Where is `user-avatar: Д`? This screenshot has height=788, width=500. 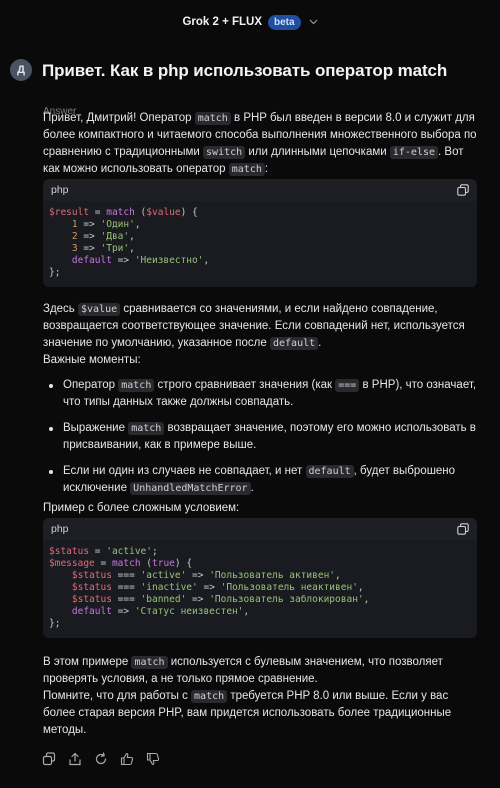 user-avatar: Д is located at coordinates (21, 70).